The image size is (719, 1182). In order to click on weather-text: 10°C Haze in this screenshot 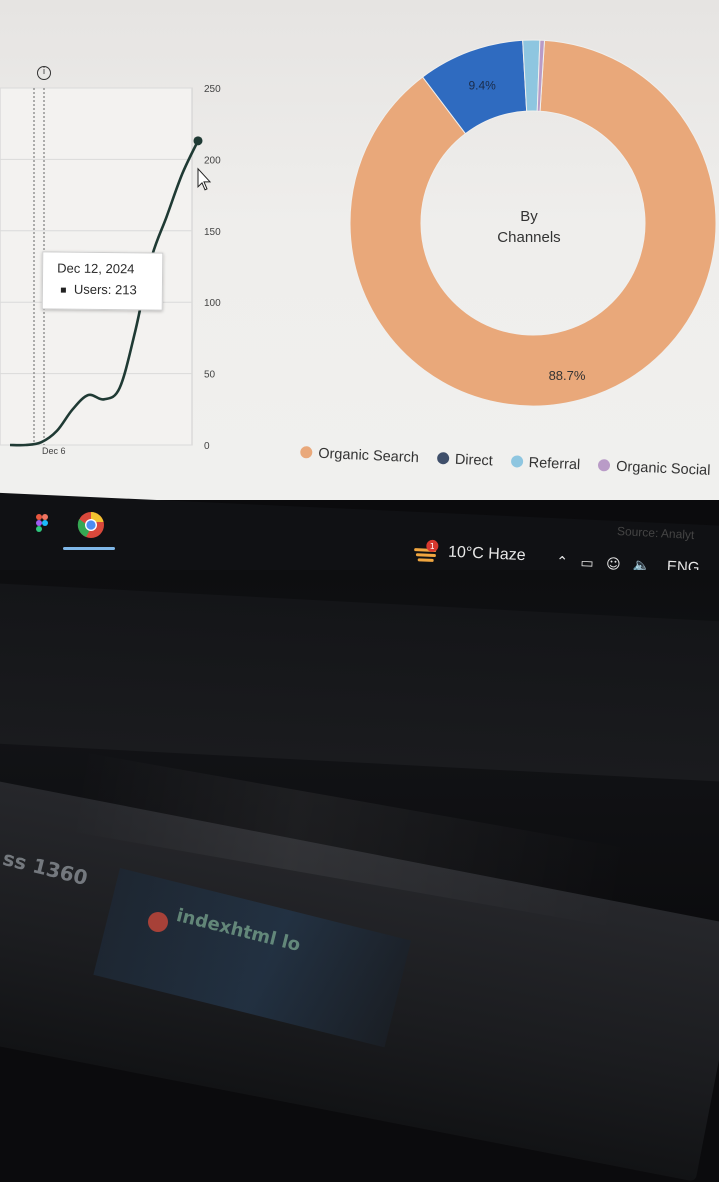, I will do `click(486, 554)`.